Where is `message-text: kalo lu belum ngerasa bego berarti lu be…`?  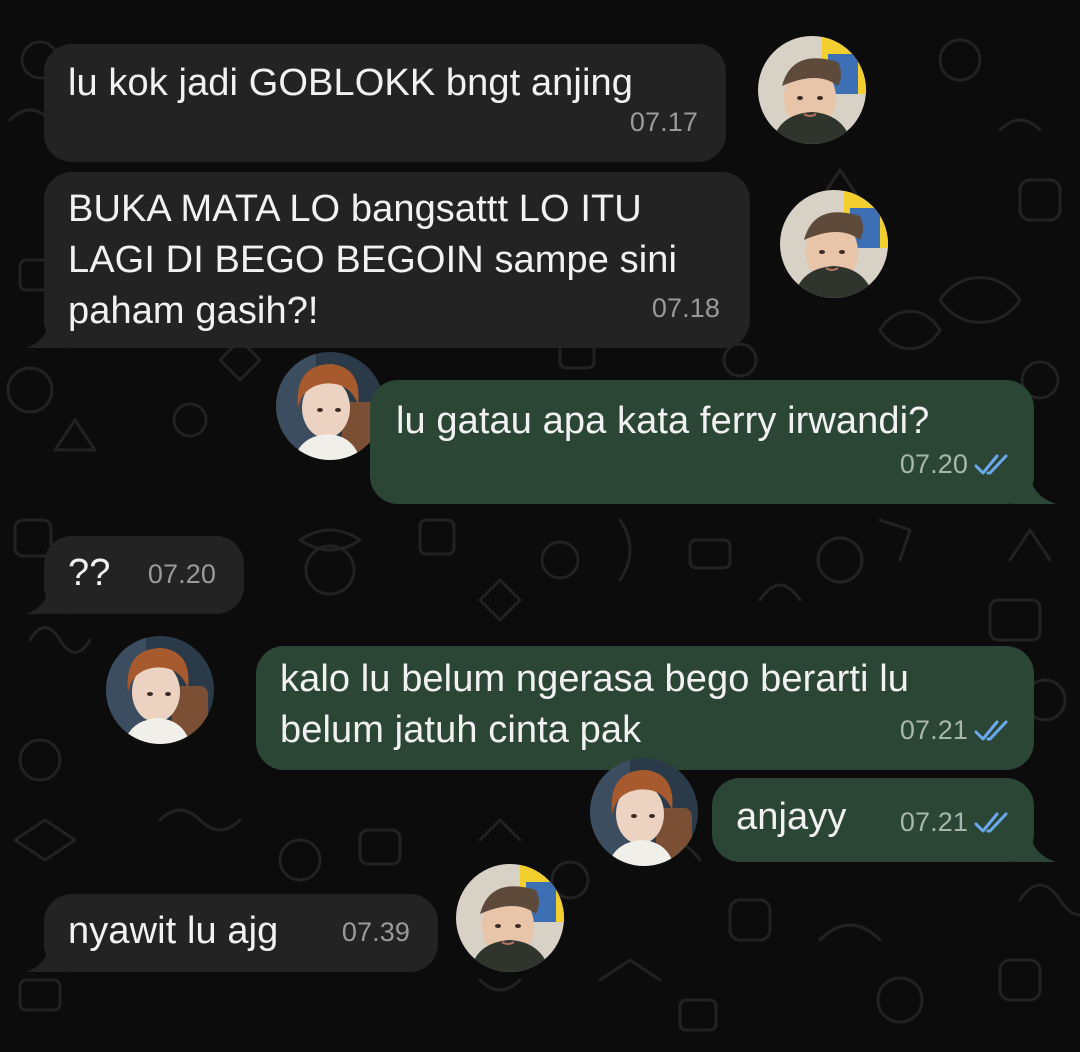
message-text: kalo lu belum ngerasa bego berarti lu be… is located at coordinates (594, 704).